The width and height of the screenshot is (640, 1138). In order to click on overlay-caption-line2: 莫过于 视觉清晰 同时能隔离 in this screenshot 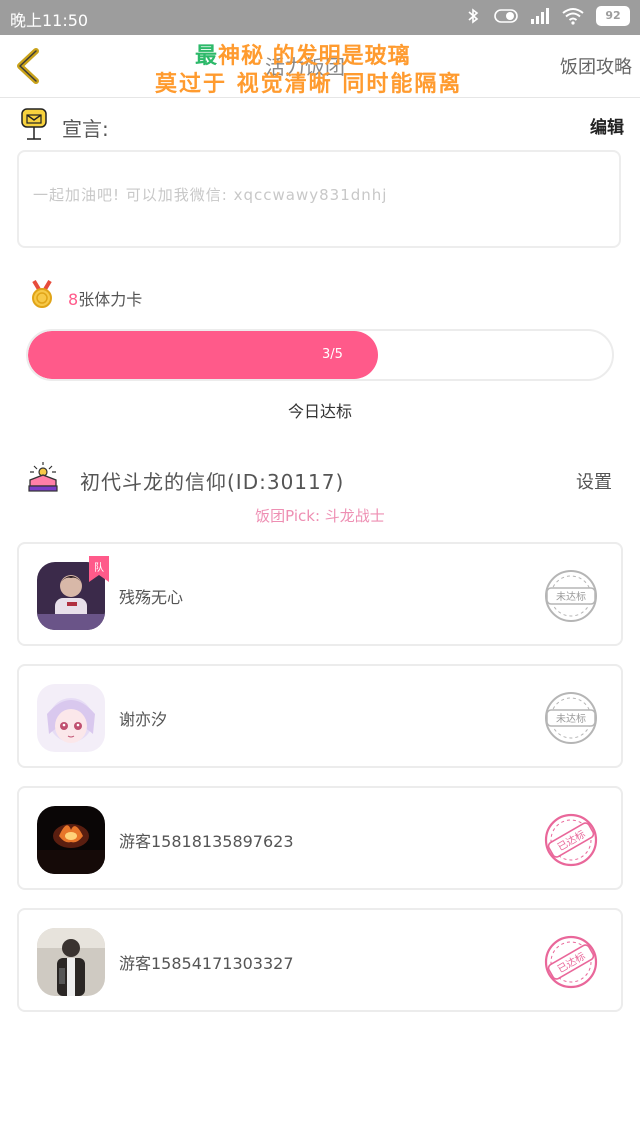, I will do `click(309, 84)`.